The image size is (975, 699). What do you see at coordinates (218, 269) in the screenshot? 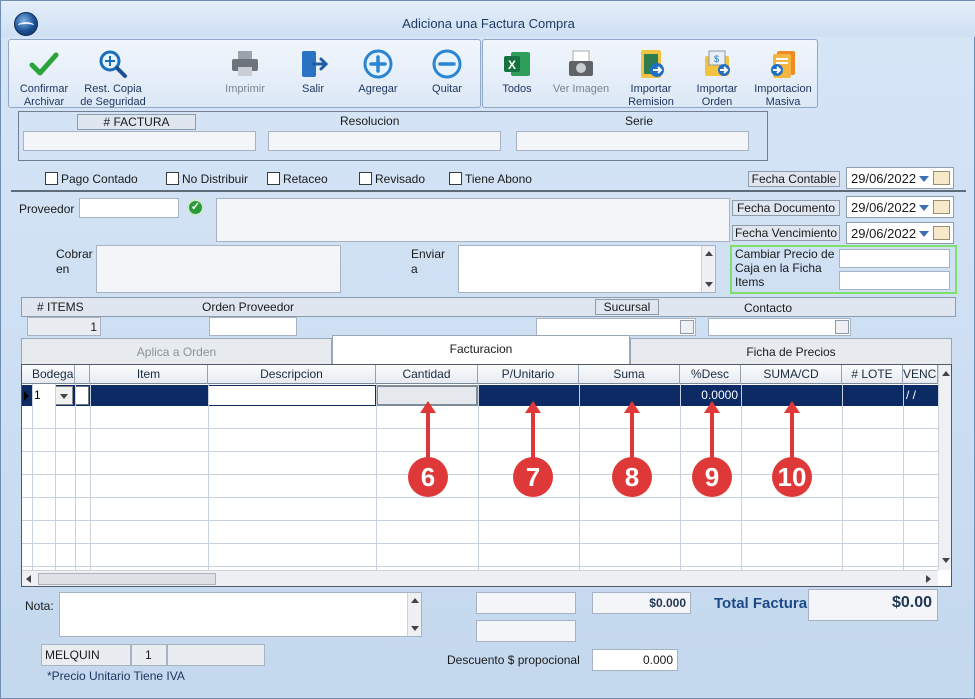
I see `cobrar-field` at bounding box center [218, 269].